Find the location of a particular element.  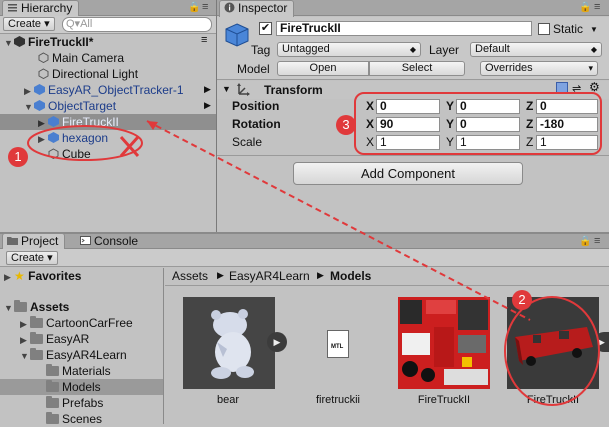

scale-x-field: 1 is located at coordinates (408, 142).